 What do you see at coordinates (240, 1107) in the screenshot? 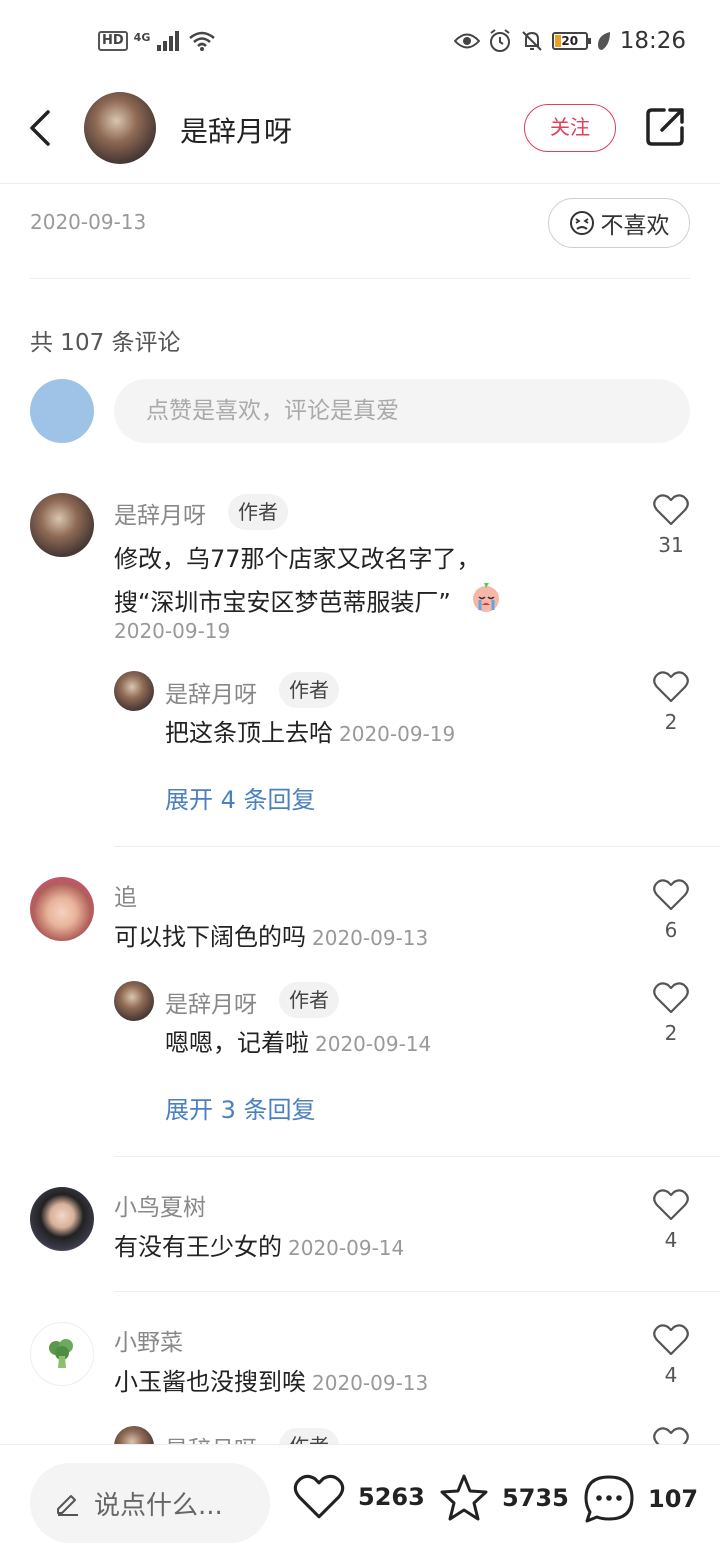
I see `expand-replies-link: 展开 3 条回复` at bounding box center [240, 1107].